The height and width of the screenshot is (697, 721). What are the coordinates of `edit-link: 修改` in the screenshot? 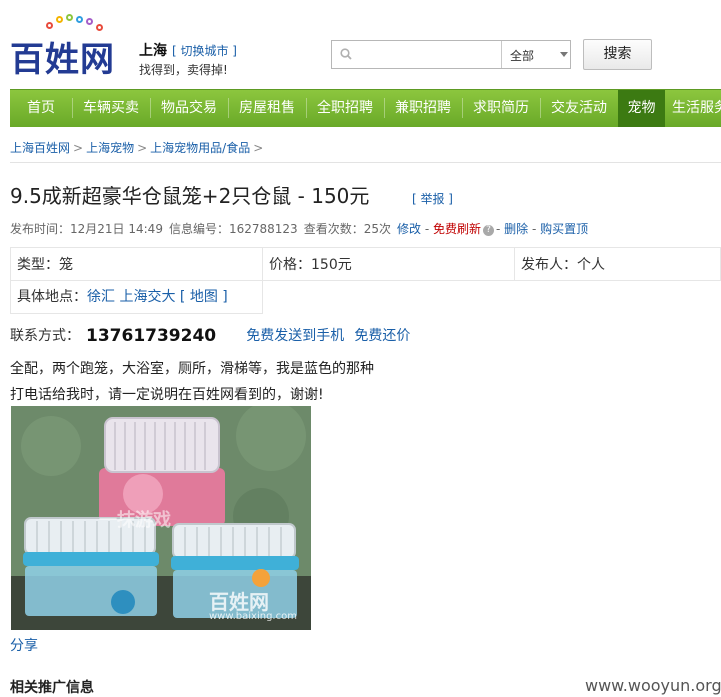 It's located at (409, 229).